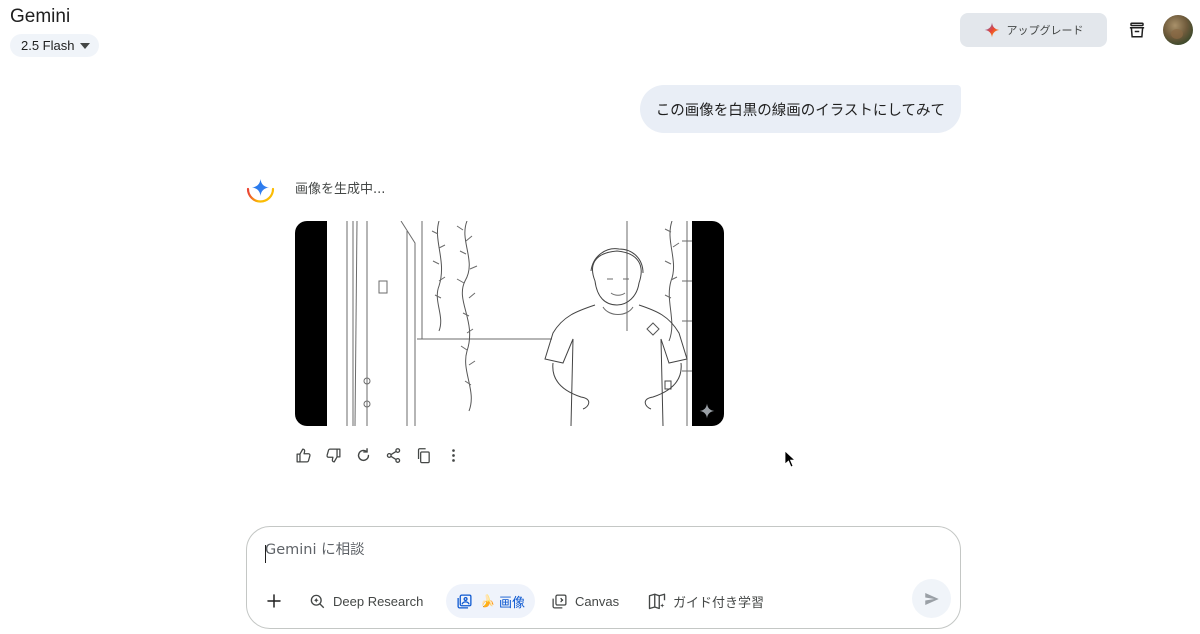  Describe the element at coordinates (585, 550) in the screenshot. I see `prompt-input` at that location.